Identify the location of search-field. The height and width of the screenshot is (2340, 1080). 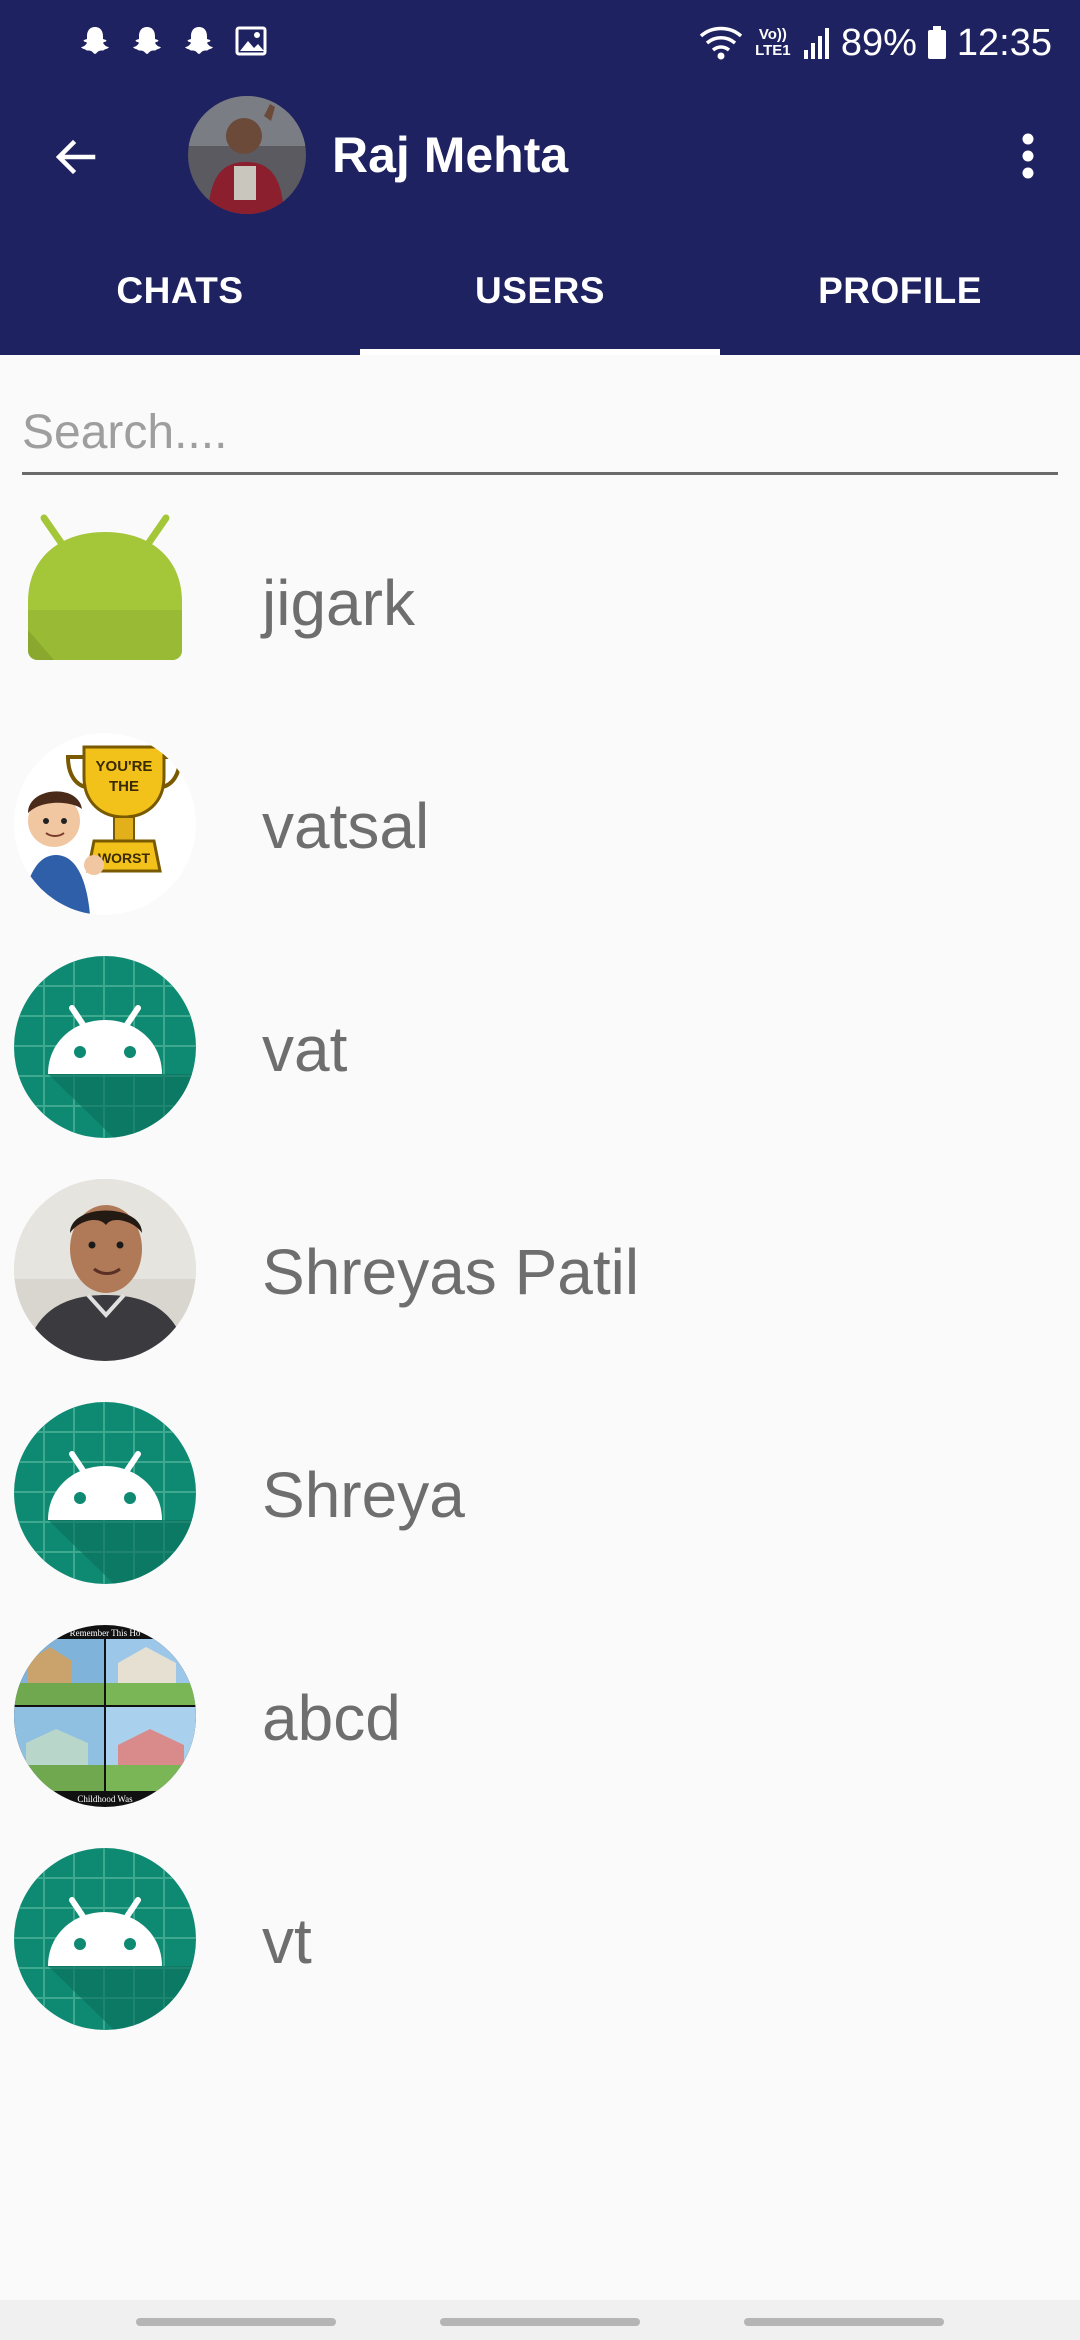
(540, 435).